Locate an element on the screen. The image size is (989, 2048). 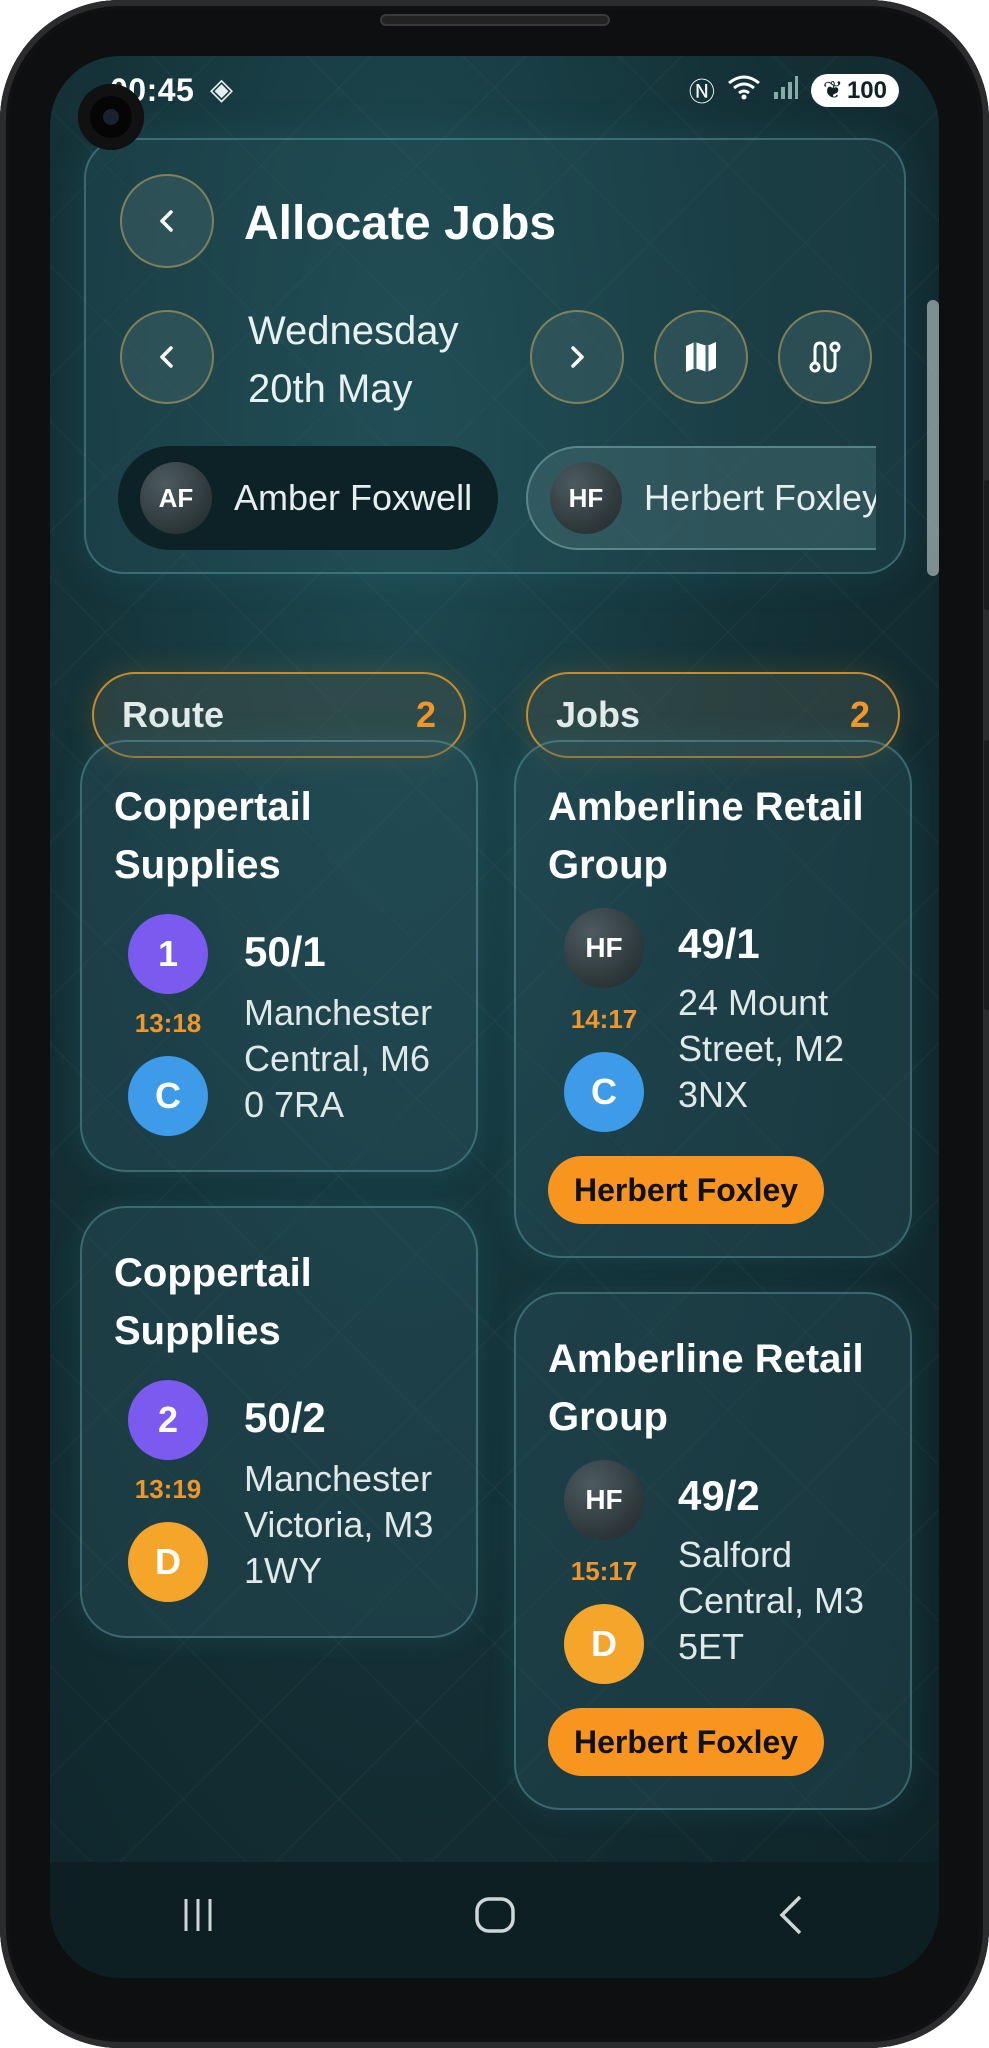
jobs-count: 2 is located at coordinates (859, 714).